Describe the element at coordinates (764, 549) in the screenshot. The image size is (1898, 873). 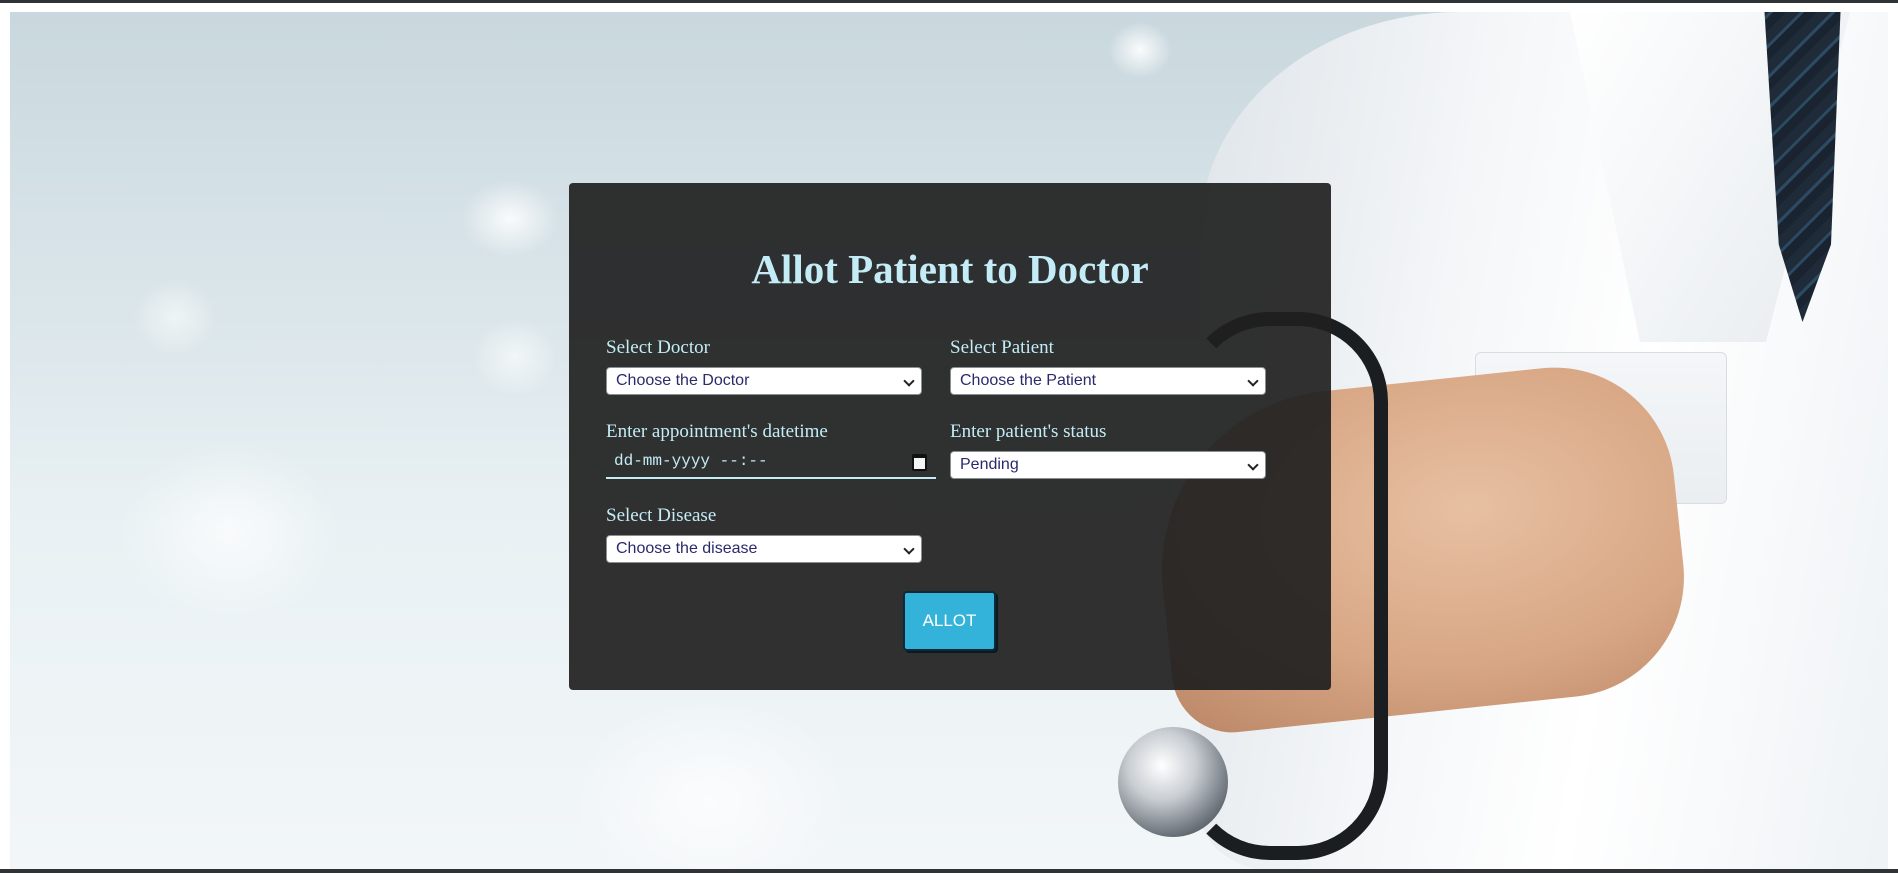
I see `disease-select: Choose the disease` at that location.